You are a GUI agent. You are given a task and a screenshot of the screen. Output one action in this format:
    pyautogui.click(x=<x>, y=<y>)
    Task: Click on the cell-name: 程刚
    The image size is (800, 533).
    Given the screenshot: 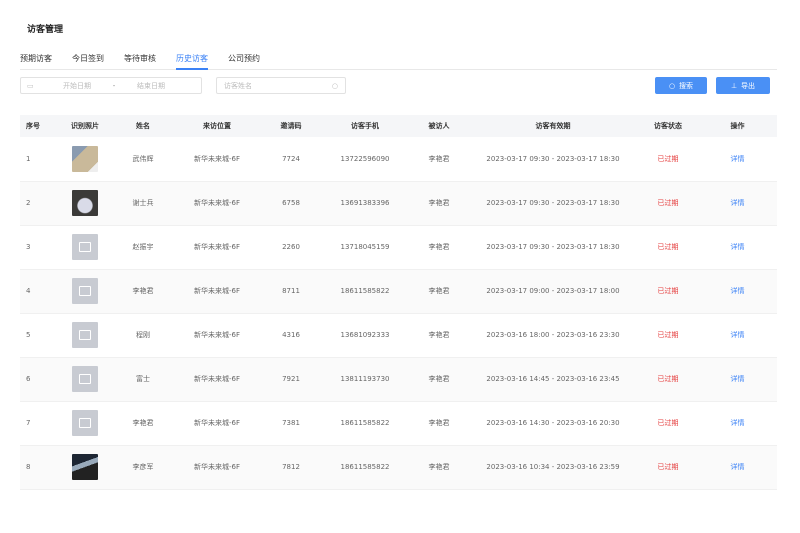 What is the action you would take?
    pyautogui.click(x=143, y=335)
    